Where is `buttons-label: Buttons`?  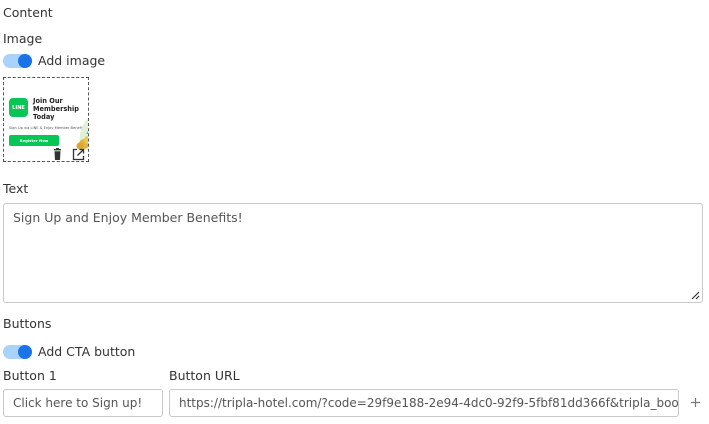 buttons-label: Buttons is located at coordinates (27, 323).